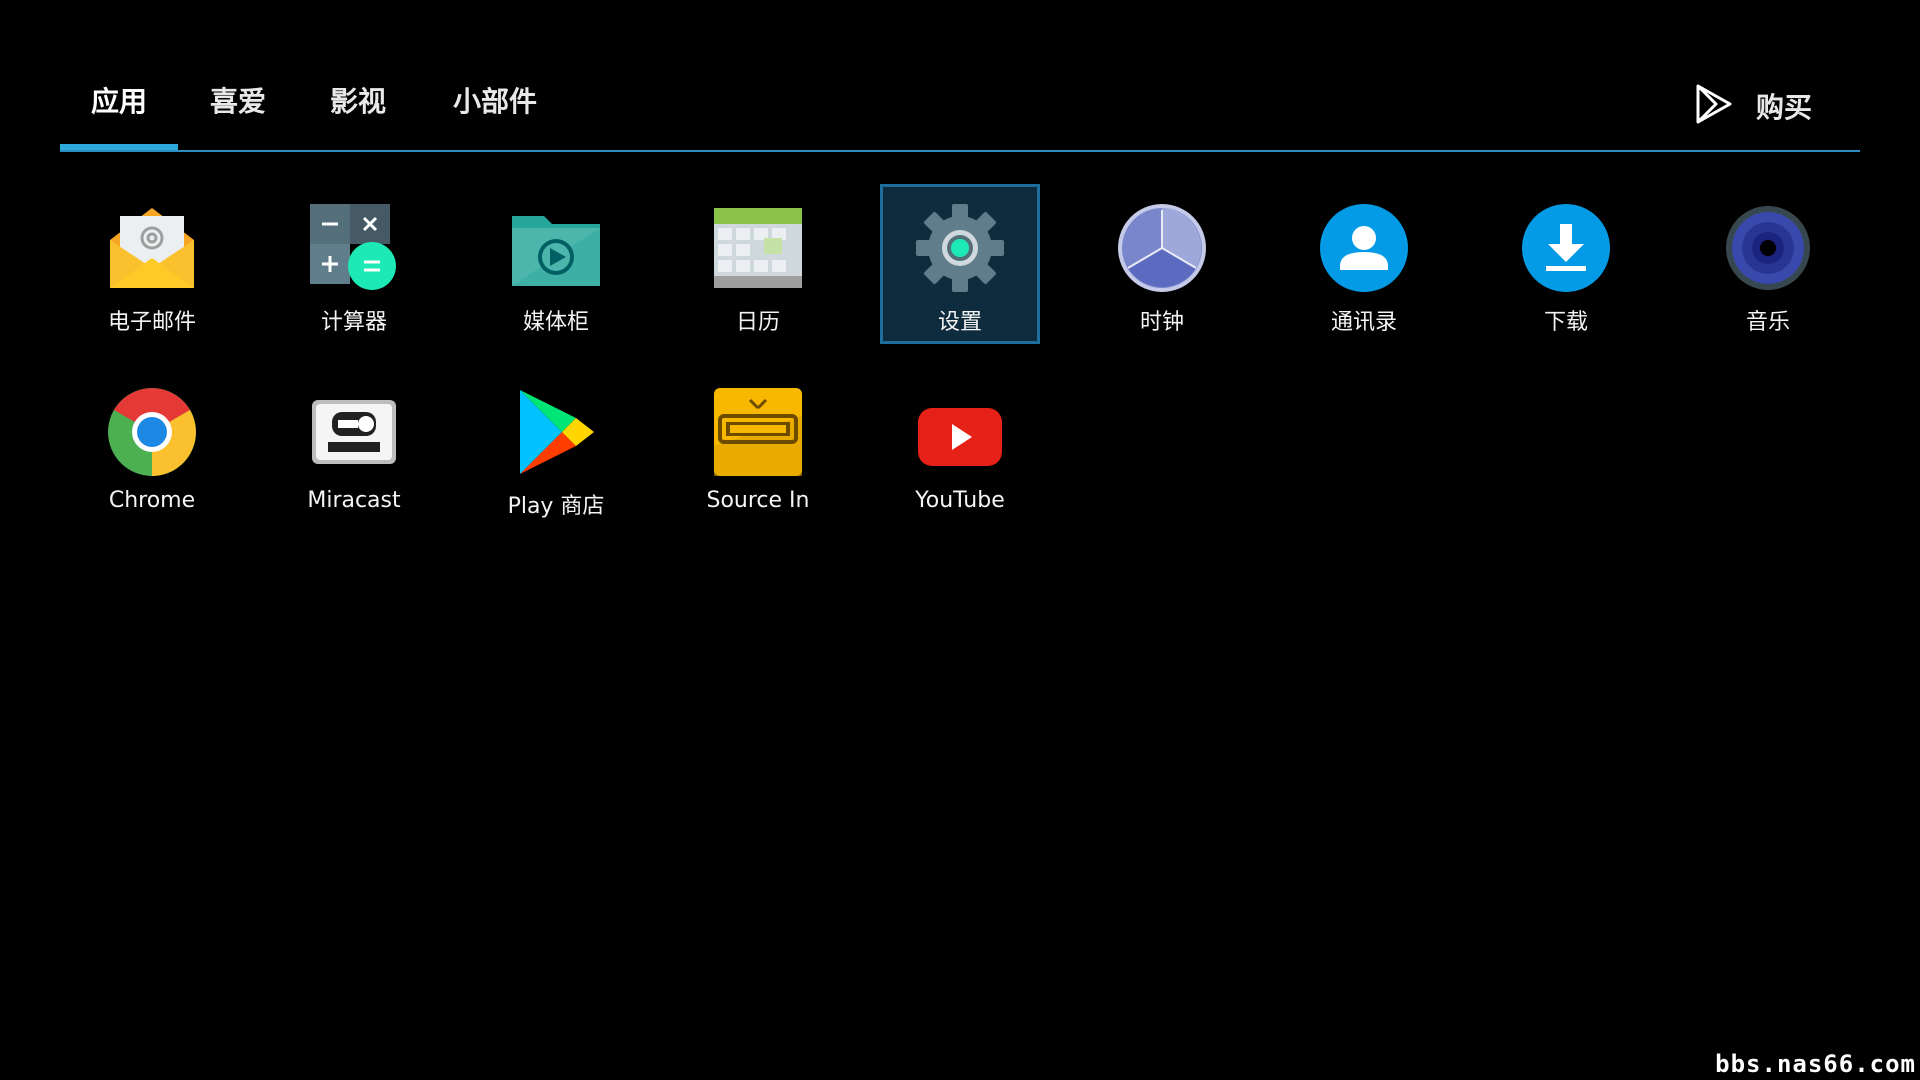 This screenshot has width=1920, height=1080. I want to click on app-label: YouTube, so click(960, 500).